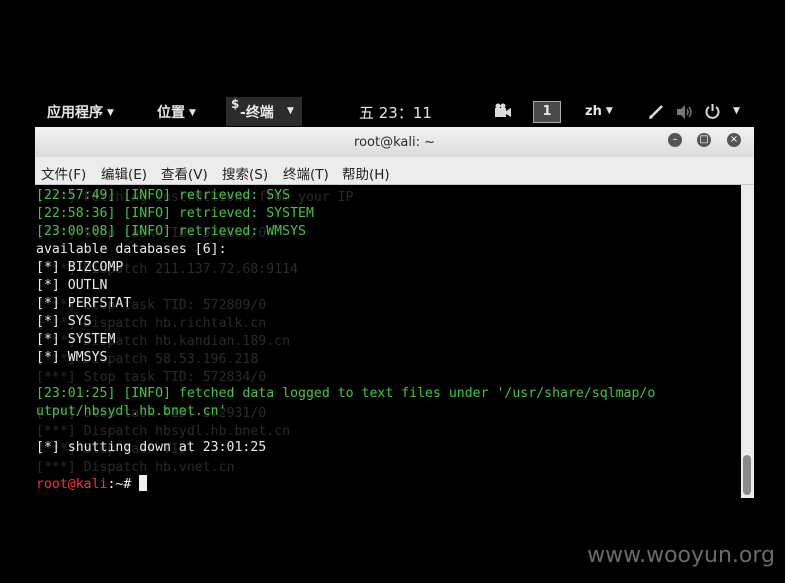 This screenshot has height=583, width=785. Describe the element at coordinates (131, 411) in the screenshot. I see `fetched-data-line-cont: utput/hbsydl.hb.bnet.cn'` at that location.